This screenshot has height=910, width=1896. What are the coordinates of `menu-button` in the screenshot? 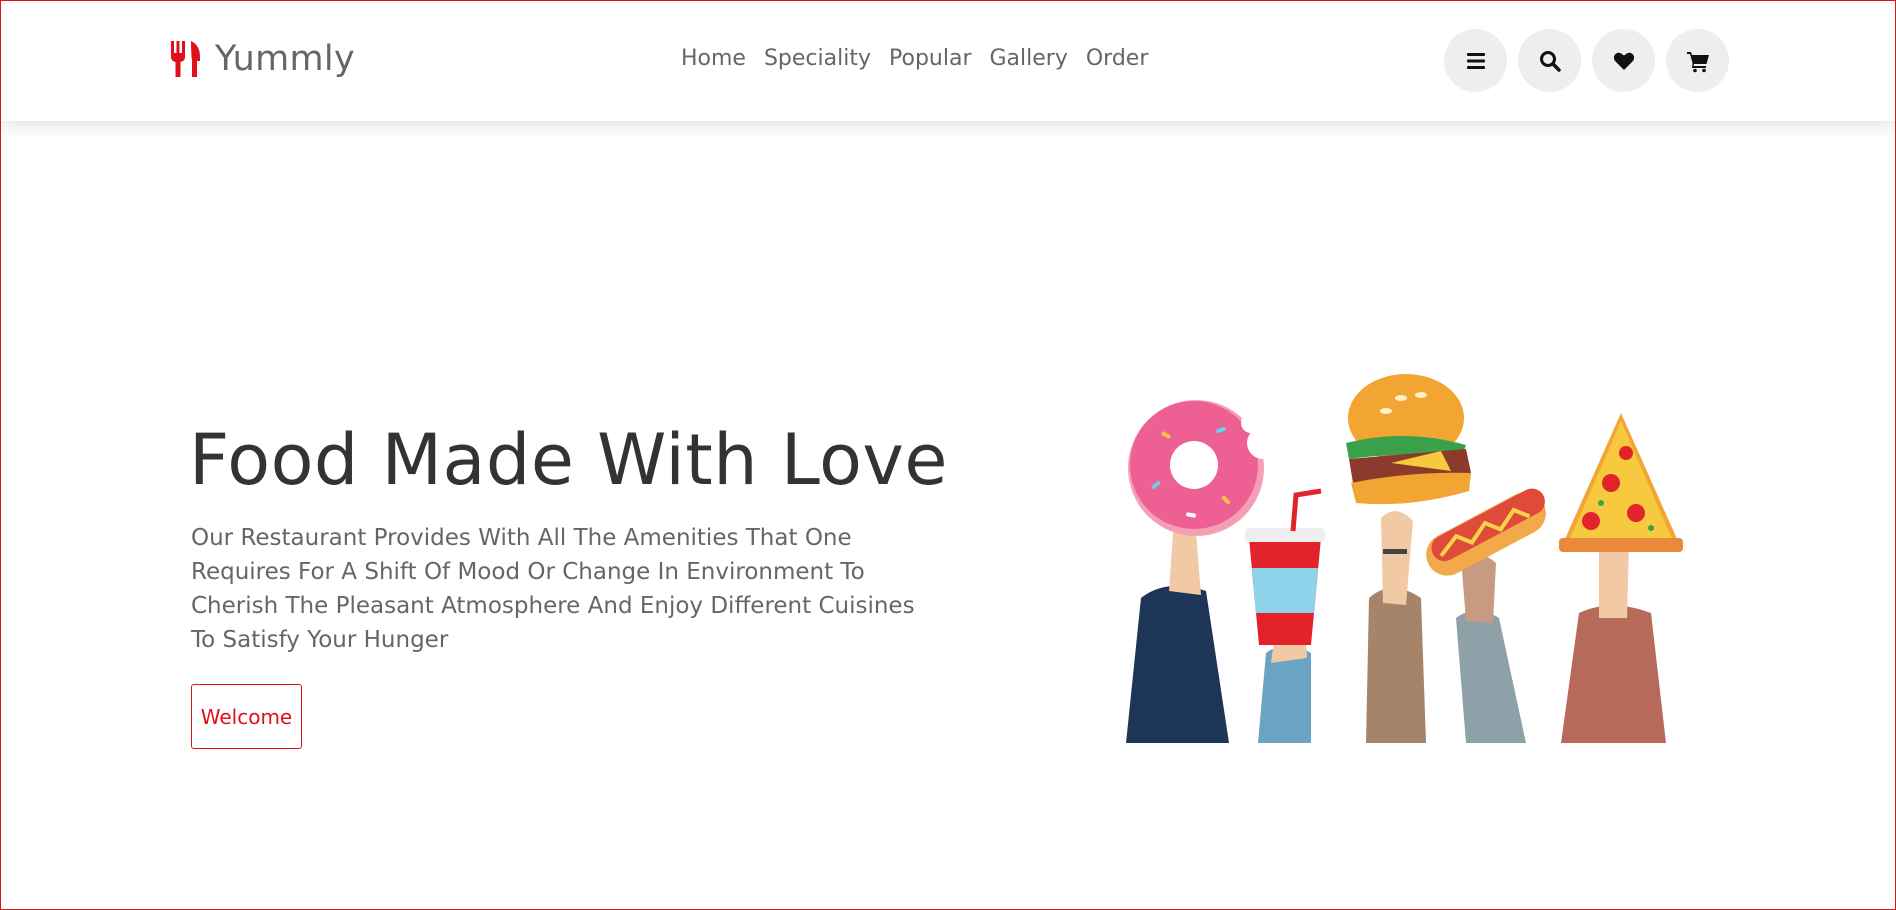 It's located at (1475, 60).